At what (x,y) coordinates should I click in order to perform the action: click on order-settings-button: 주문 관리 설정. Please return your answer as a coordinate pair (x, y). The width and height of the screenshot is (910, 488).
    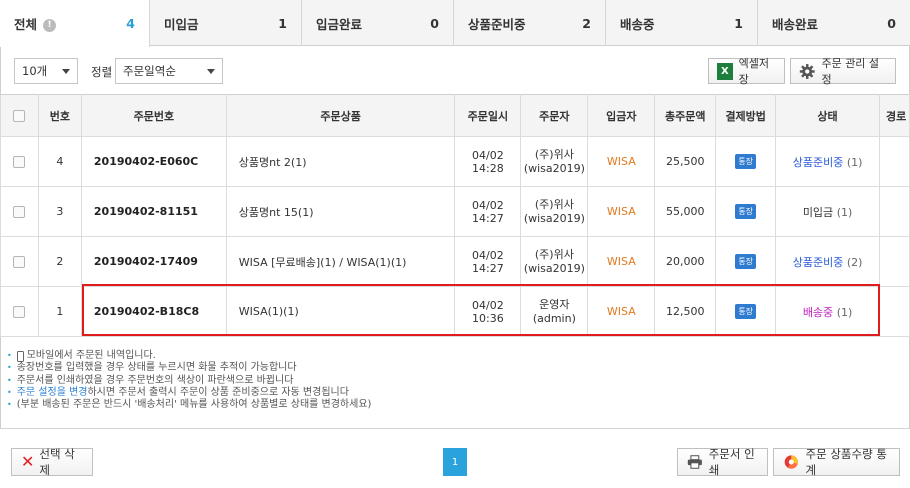
    Looking at the image, I should click on (843, 71).